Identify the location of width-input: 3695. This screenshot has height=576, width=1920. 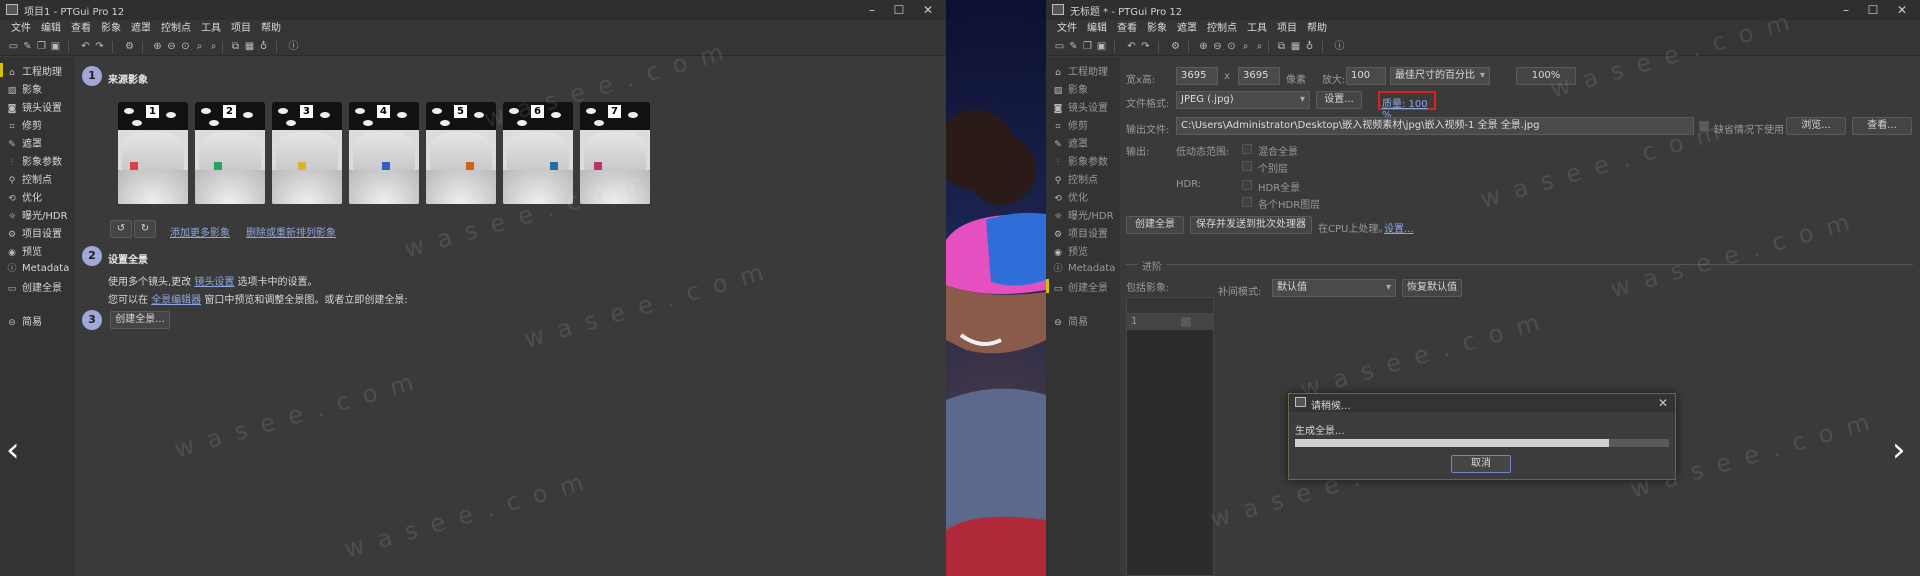
(1197, 76).